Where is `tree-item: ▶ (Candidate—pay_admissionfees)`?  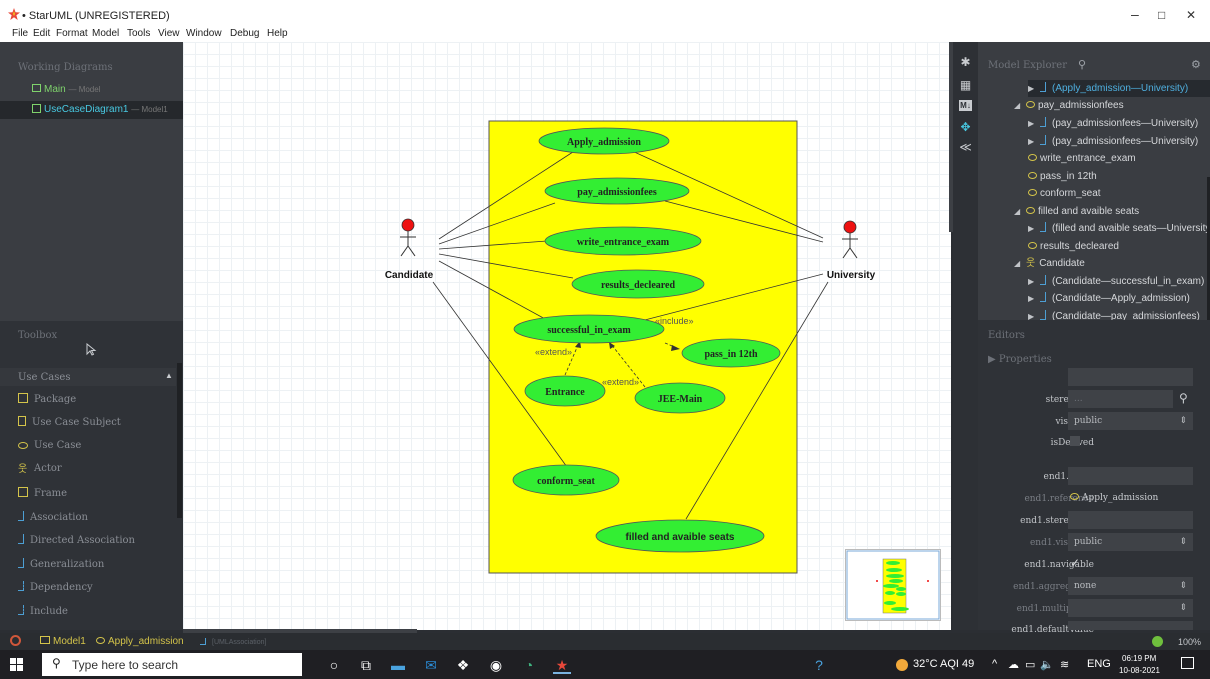 tree-item: ▶ (Candidate—pay_admissionfees) is located at coordinates (1114, 314).